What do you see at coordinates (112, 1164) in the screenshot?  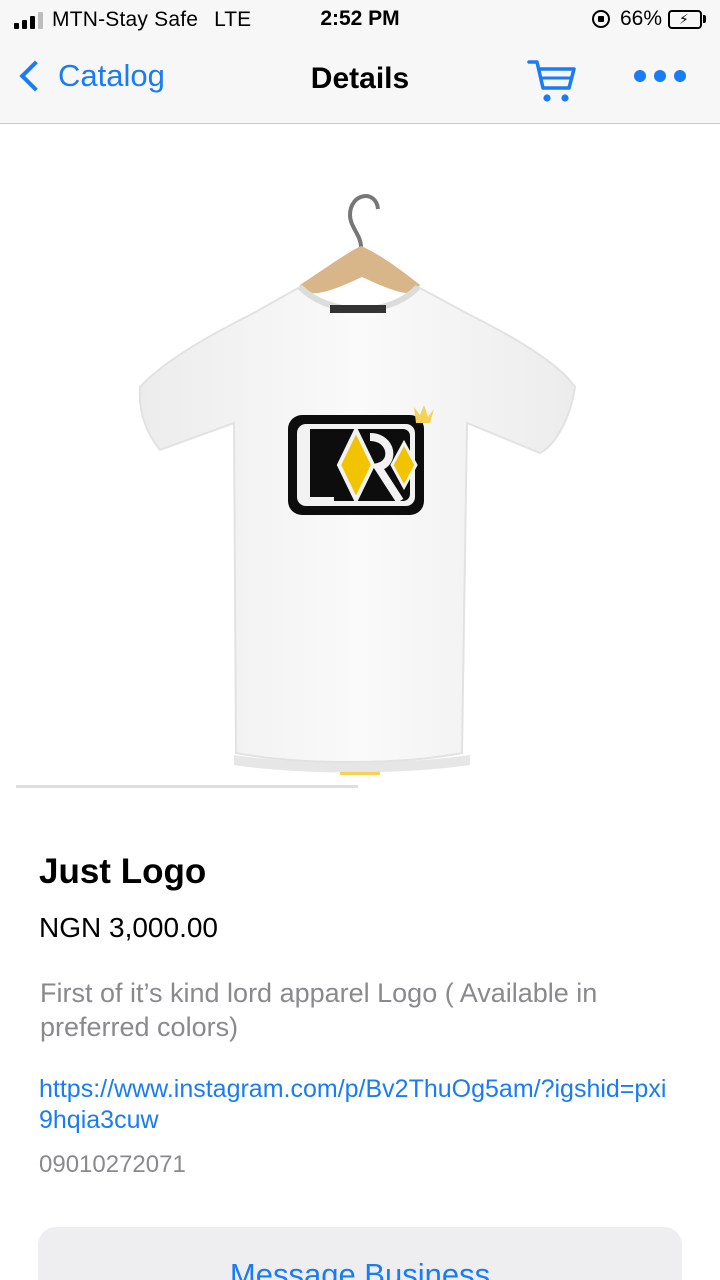 I see `product-phone: 09010272071` at bounding box center [112, 1164].